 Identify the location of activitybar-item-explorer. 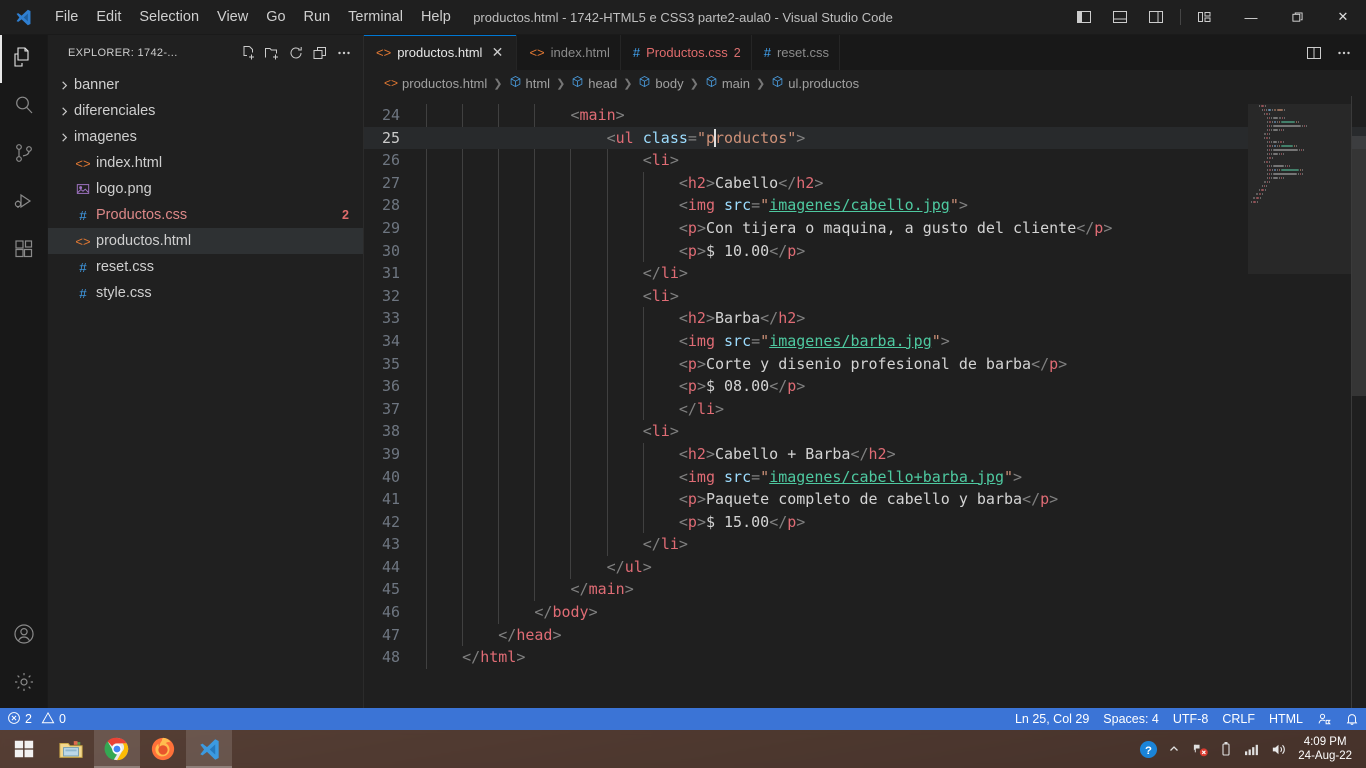
(24, 59).